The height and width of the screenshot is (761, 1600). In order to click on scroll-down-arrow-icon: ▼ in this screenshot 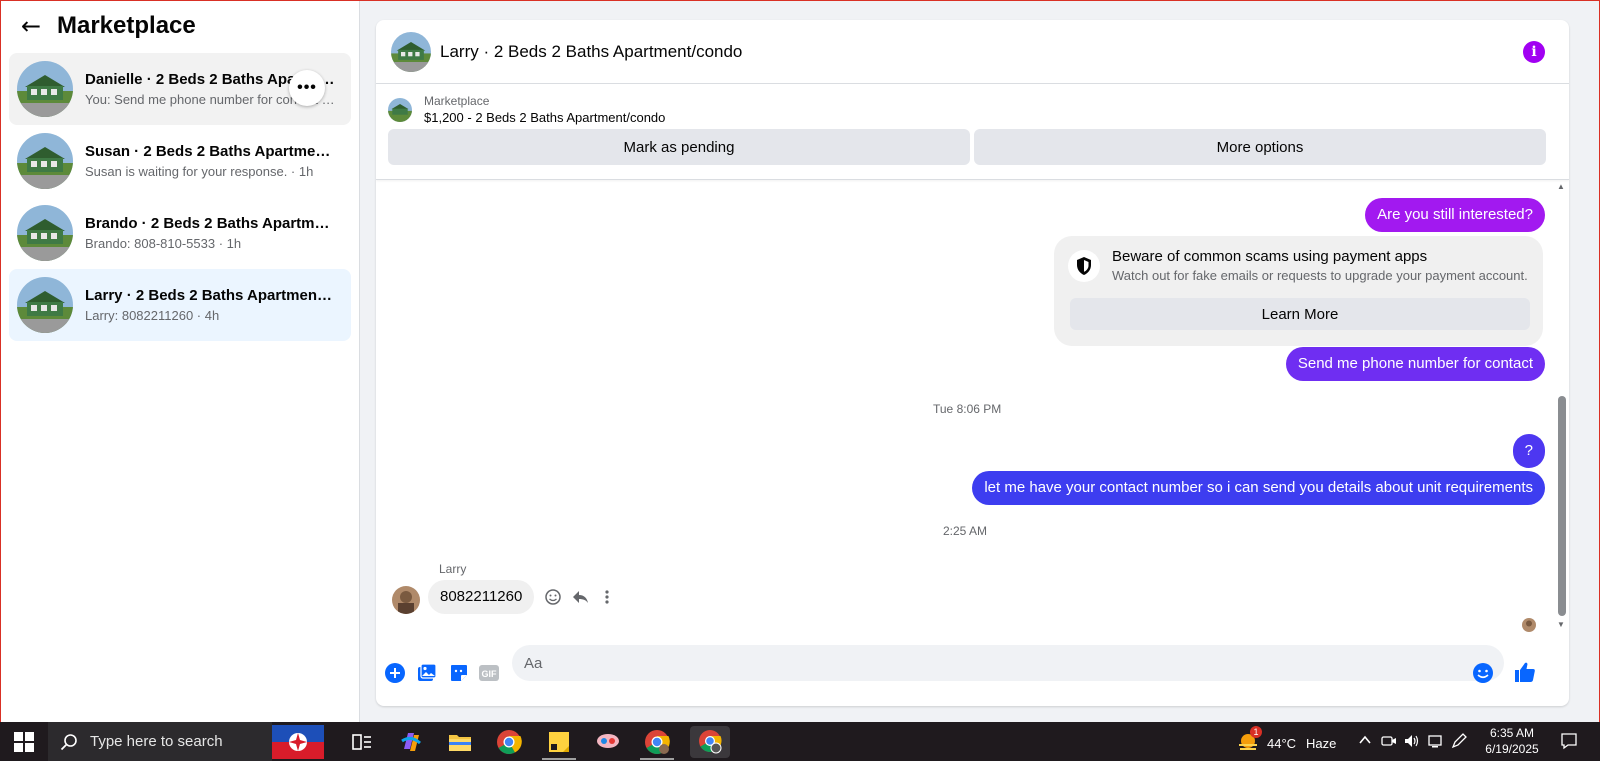, I will do `click(1561, 624)`.